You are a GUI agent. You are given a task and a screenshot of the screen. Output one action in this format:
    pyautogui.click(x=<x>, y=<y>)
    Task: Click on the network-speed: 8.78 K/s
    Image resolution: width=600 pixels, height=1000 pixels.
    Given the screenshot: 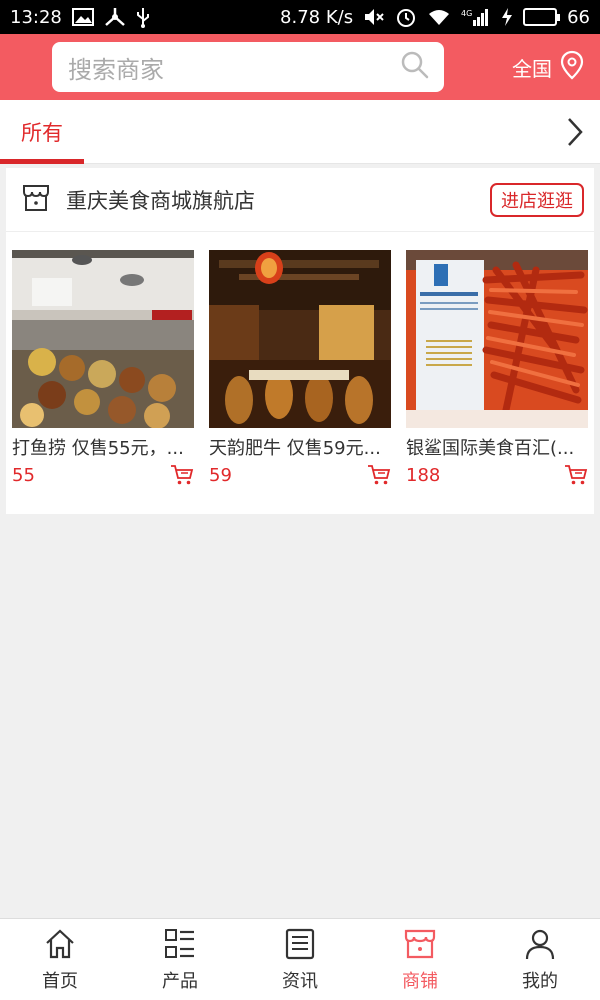 What is the action you would take?
    pyautogui.click(x=317, y=17)
    